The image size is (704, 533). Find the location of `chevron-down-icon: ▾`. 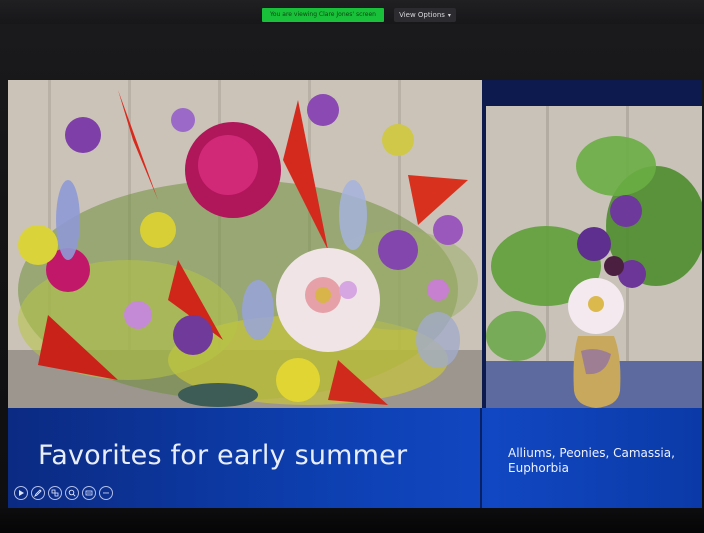

chevron-down-icon: ▾ is located at coordinates (449, 15).